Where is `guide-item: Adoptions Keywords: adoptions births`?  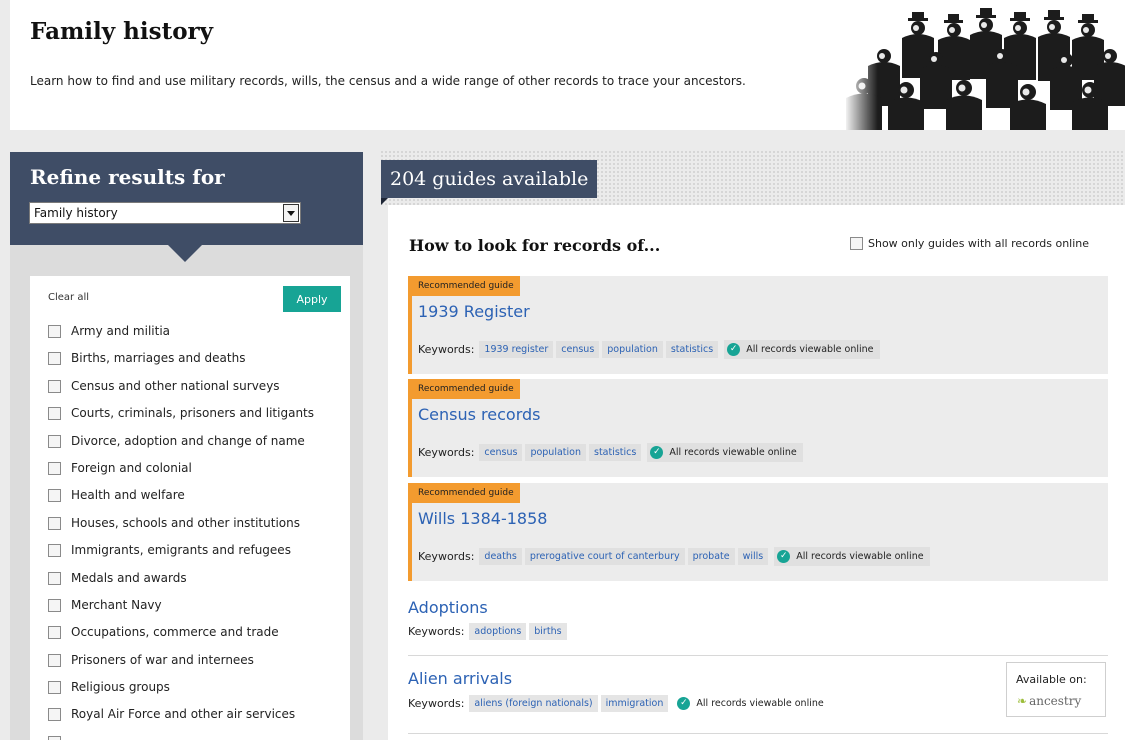 guide-item: Adoptions Keywords: adoptions births is located at coordinates (758, 619).